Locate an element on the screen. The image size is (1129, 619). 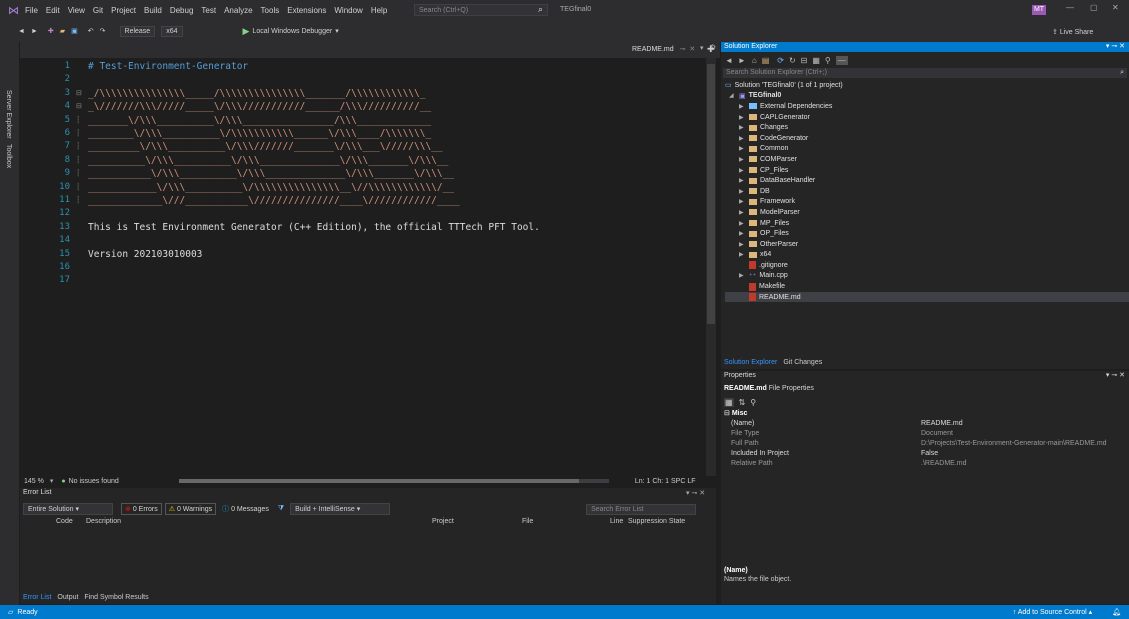
tree-item: ▶ COMParser is located at coordinates (927, 159).